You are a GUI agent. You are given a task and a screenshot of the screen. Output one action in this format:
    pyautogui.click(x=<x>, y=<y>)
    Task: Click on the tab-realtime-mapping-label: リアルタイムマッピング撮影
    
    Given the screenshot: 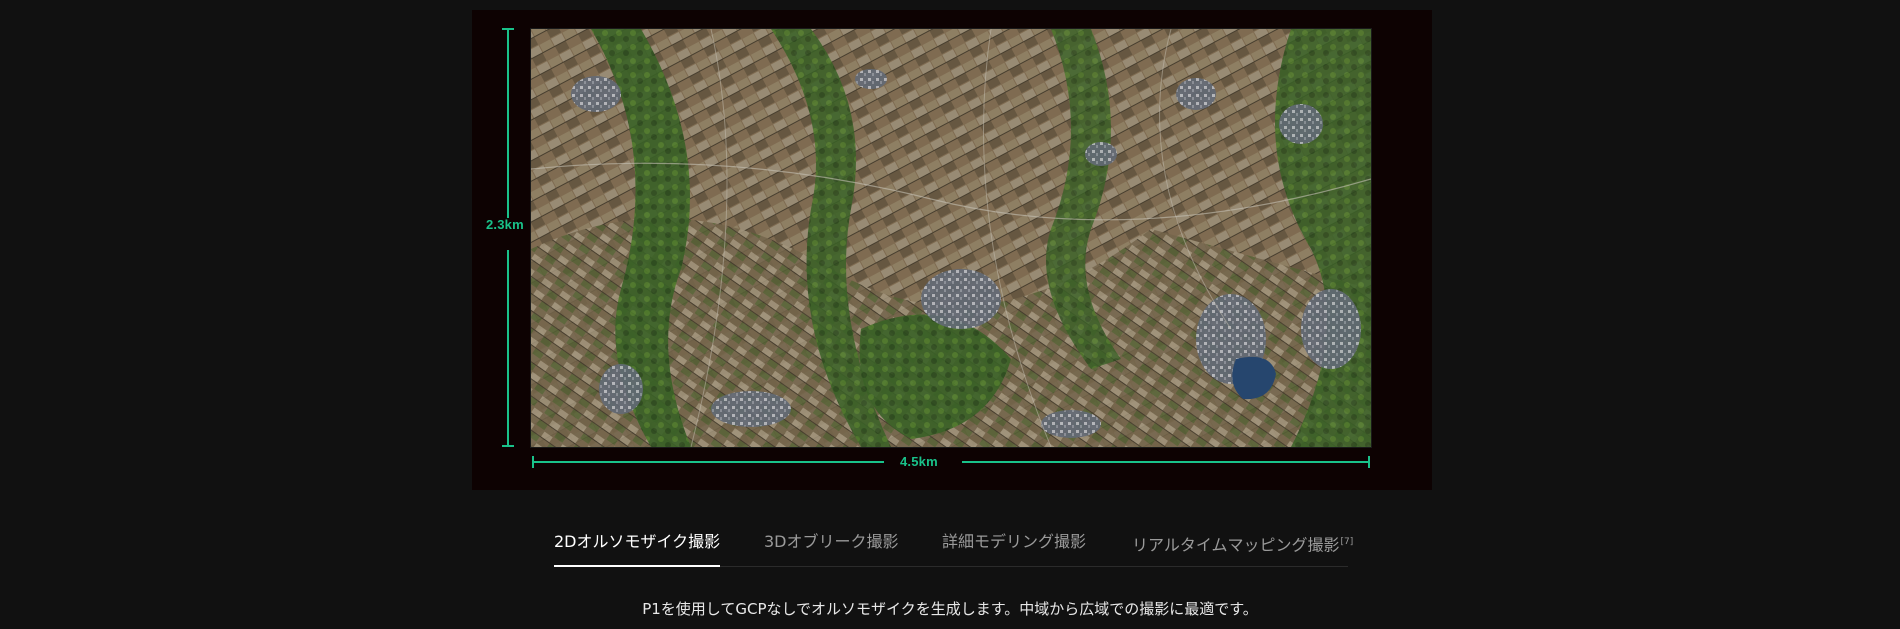 What is the action you would take?
    pyautogui.click(x=1236, y=545)
    